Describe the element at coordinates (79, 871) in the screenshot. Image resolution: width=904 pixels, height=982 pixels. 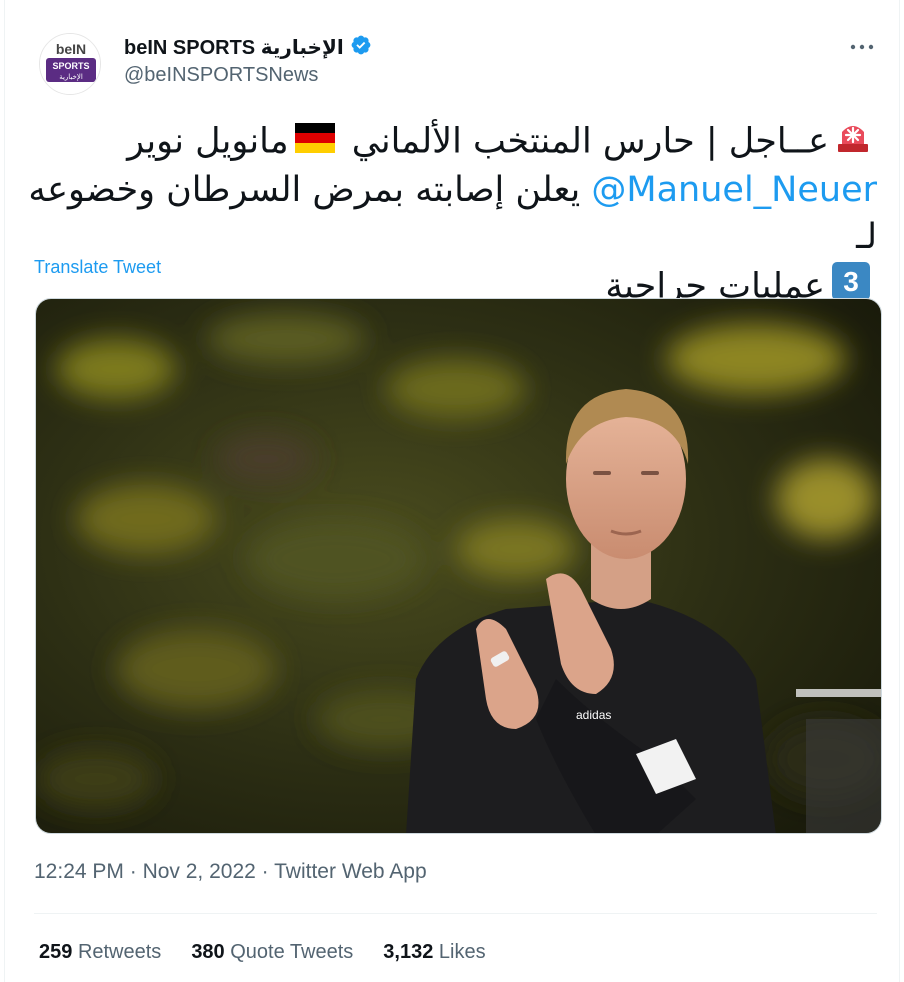
I see `tweet-time: 12:24 PM` at that location.